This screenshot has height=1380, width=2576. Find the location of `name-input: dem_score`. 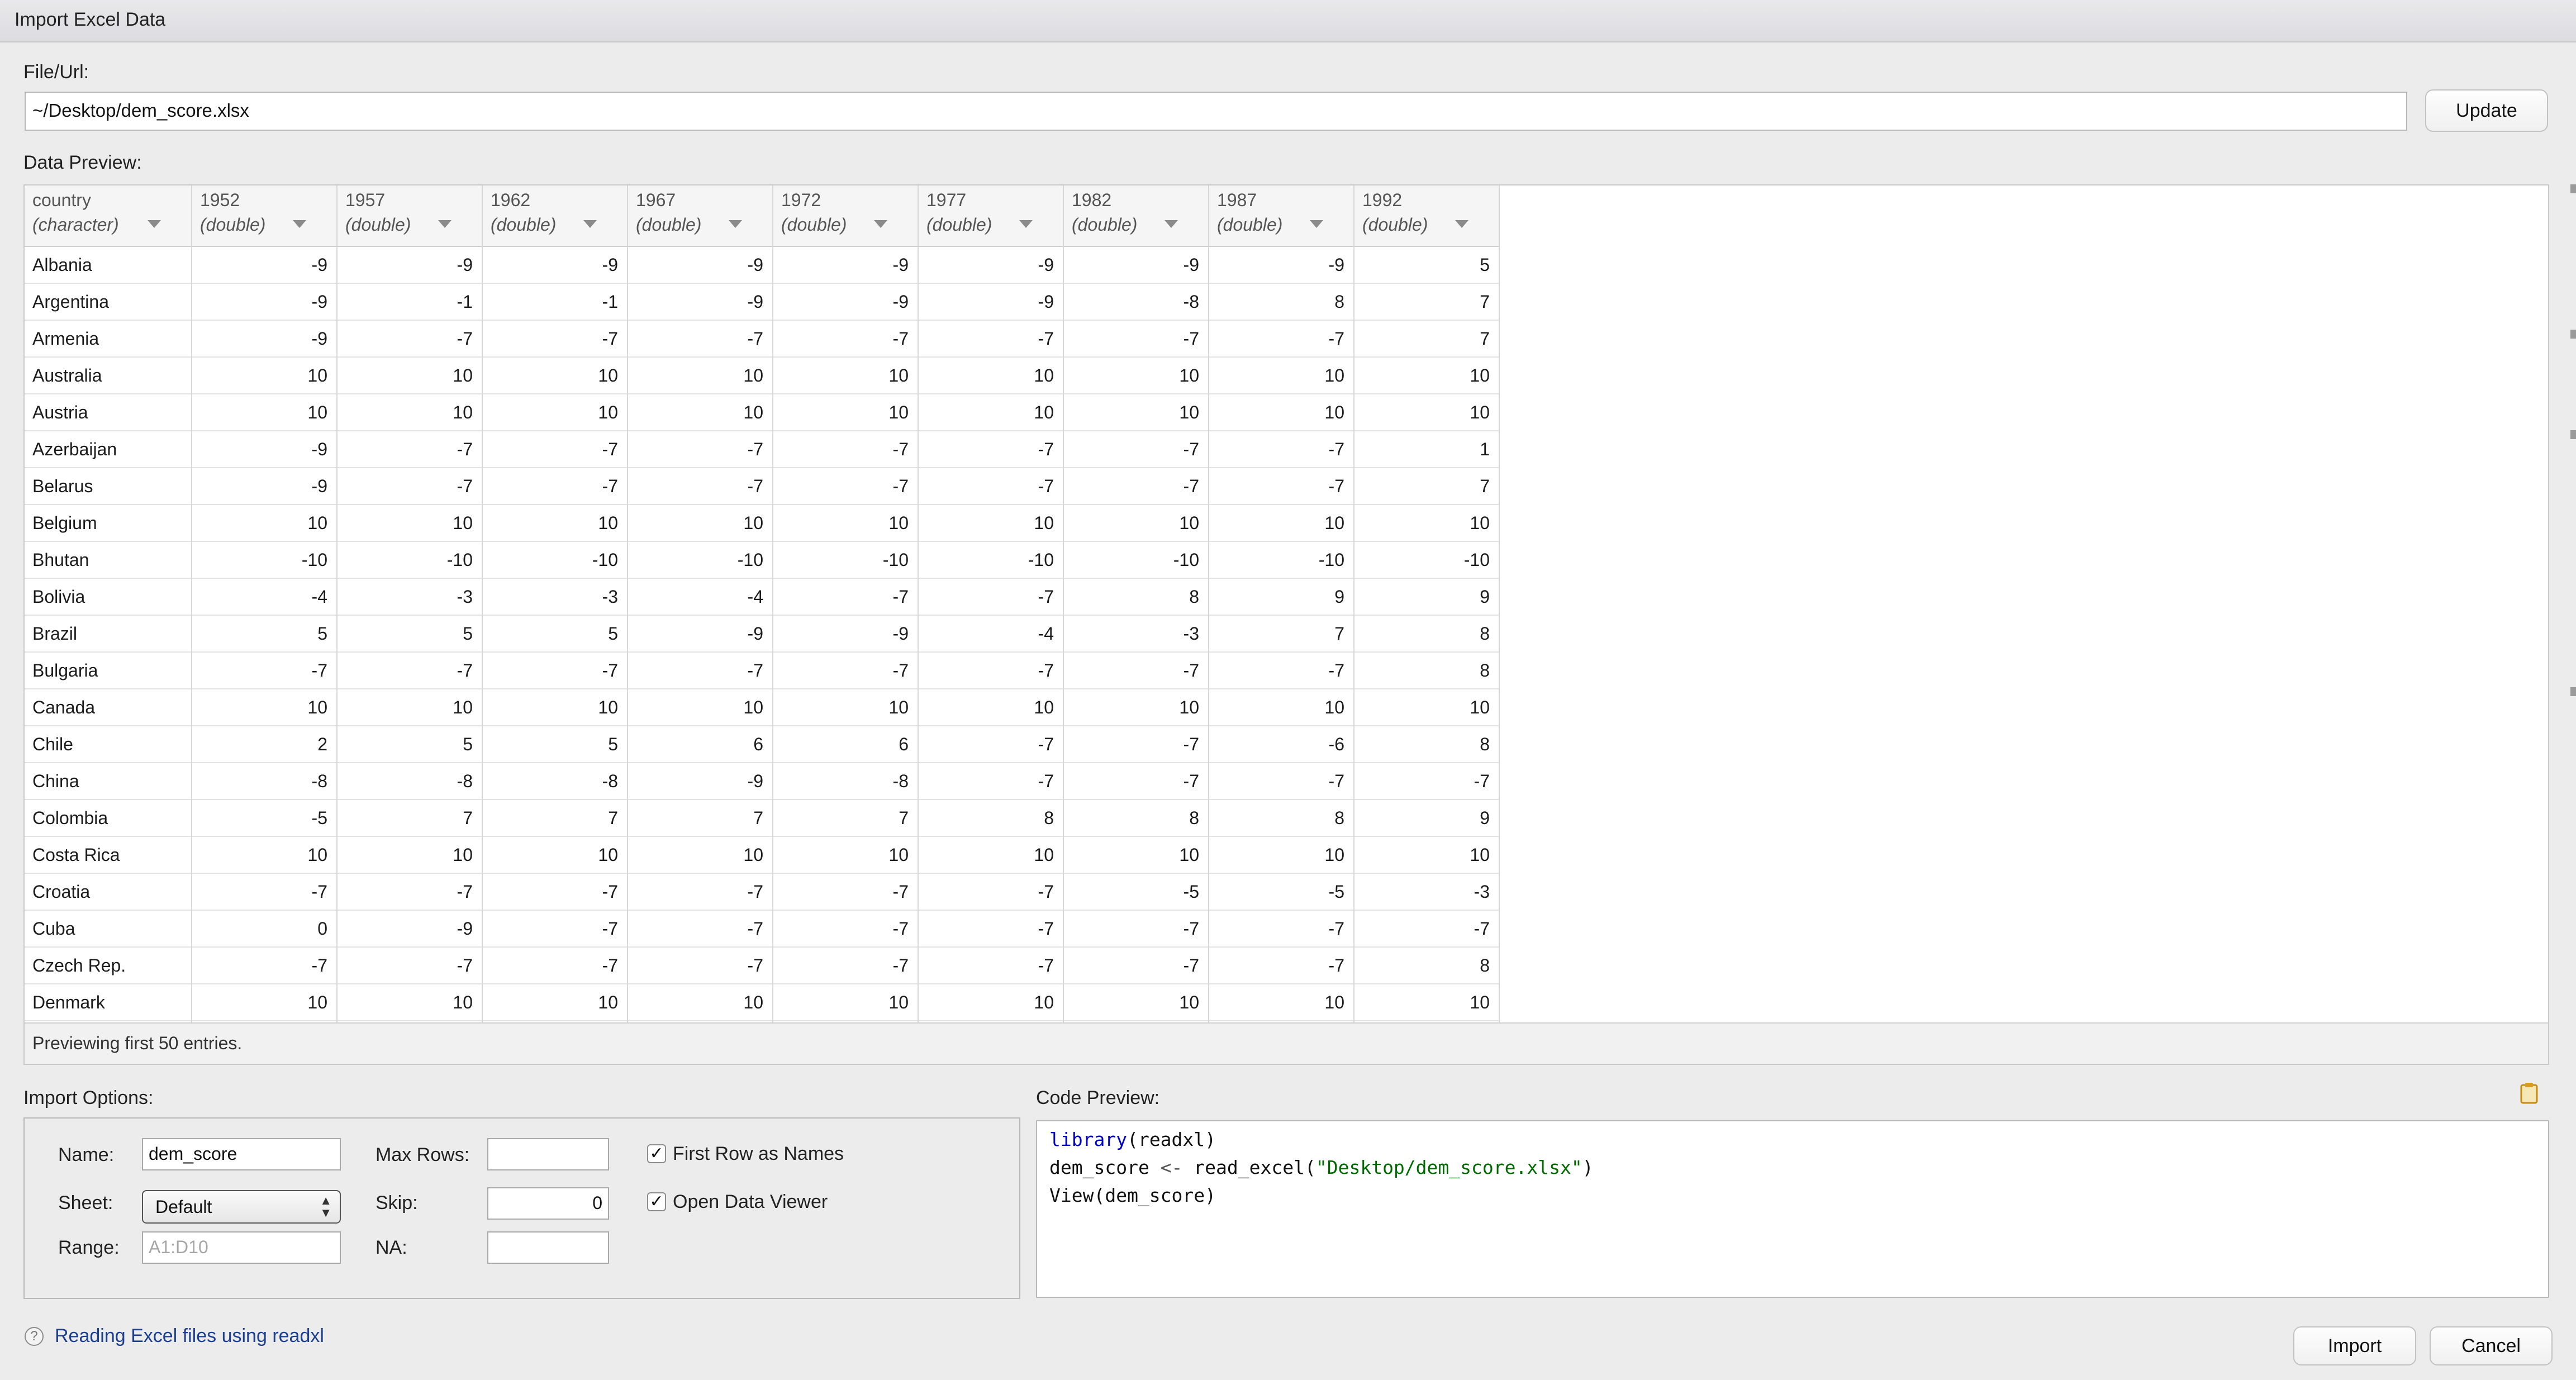

name-input: dem_score is located at coordinates (242, 1154).